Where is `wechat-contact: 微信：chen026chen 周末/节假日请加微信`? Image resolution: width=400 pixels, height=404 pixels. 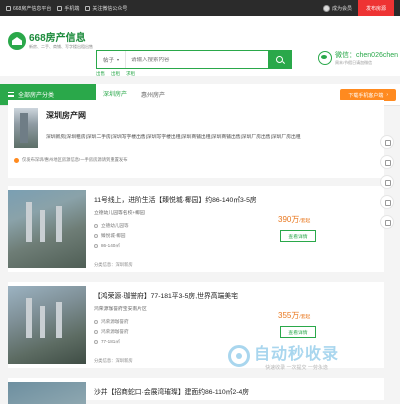 wechat-contact: 微信：chen026chen 周末/节假日请加微信 is located at coordinates (358, 58).